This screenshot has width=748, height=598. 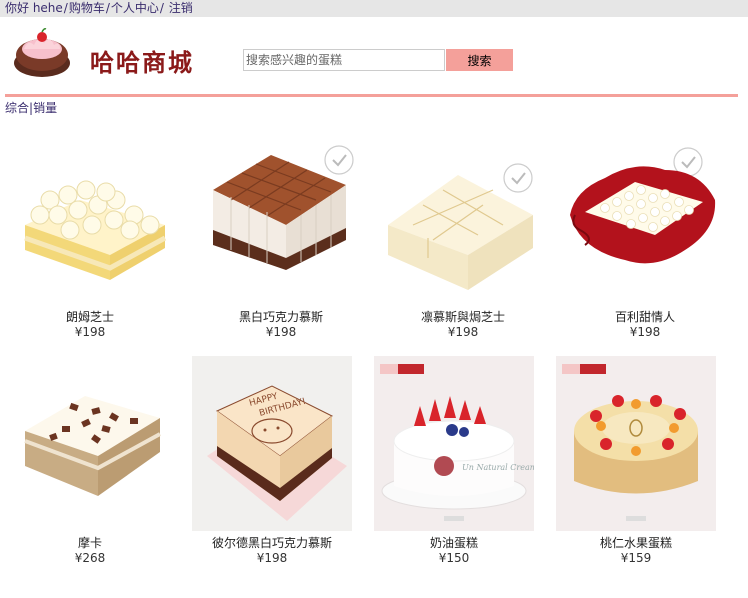 I want to click on product-card: 黑白巧克力慕斯 ¥198, so click(x=281, y=235).